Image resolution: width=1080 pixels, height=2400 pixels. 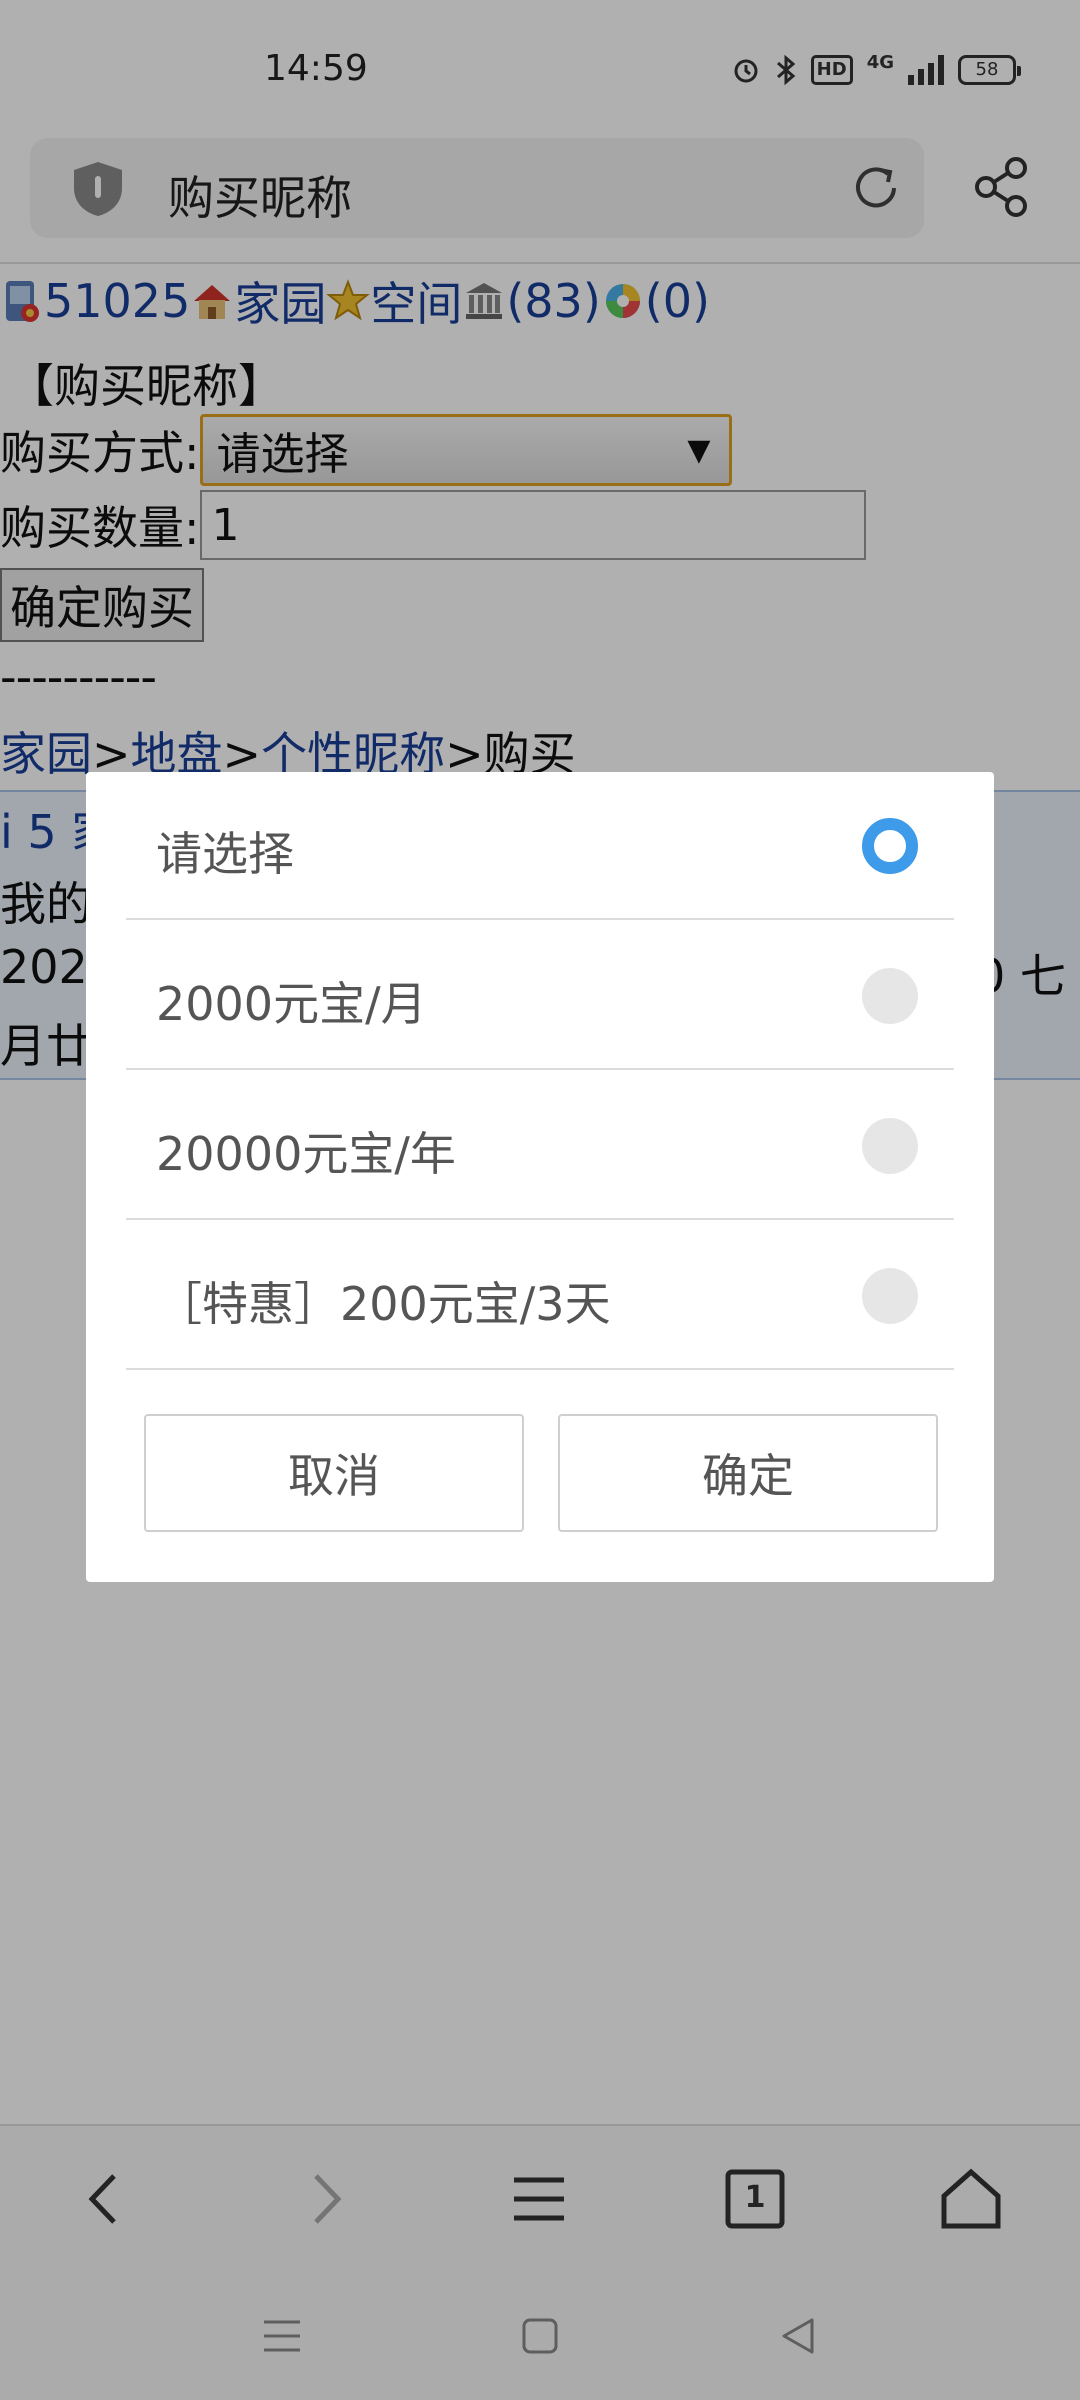 I want to click on option-item: 请选择, so click(x=540, y=846).